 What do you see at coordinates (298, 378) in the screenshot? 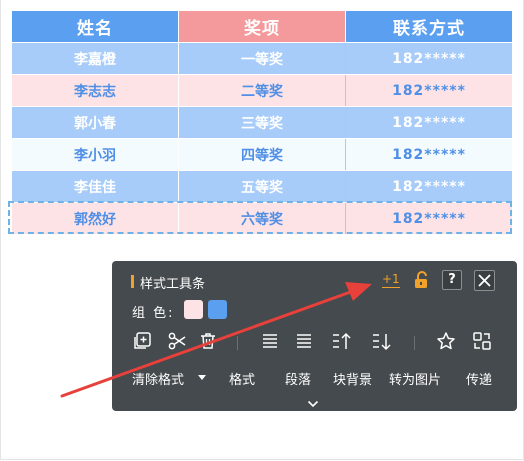
I see `paragraph-button: 段落` at bounding box center [298, 378].